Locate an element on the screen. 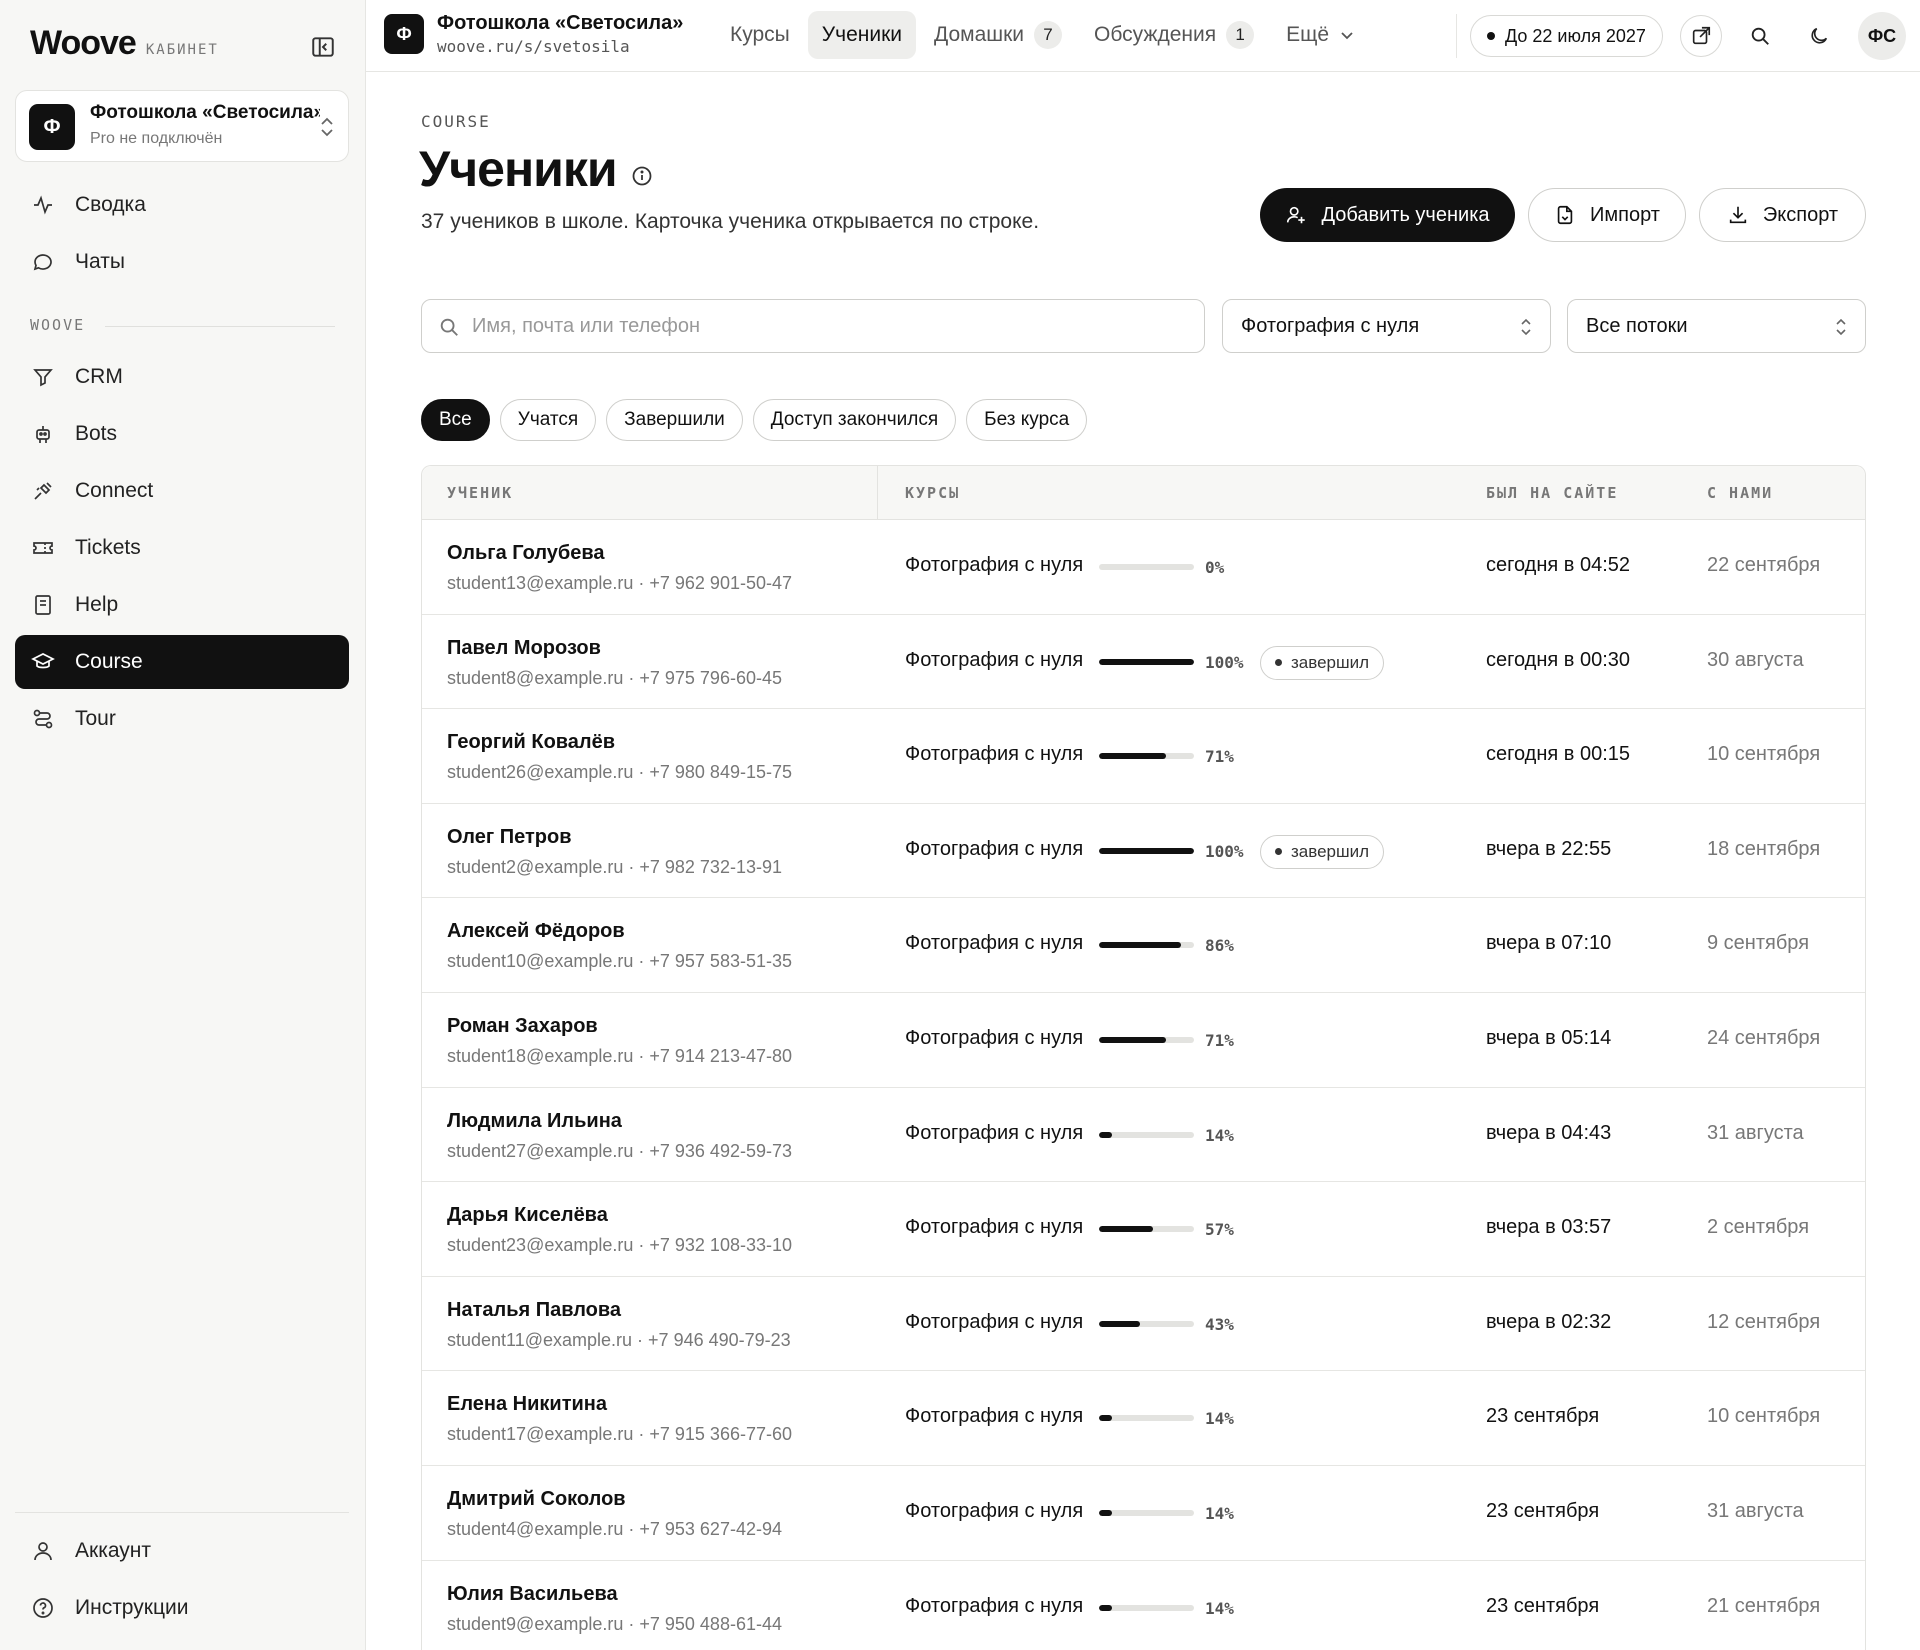 The height and width of the screenshot is (1650, 1920). export-button: Экспорт is located at coordinates (1782, 215).